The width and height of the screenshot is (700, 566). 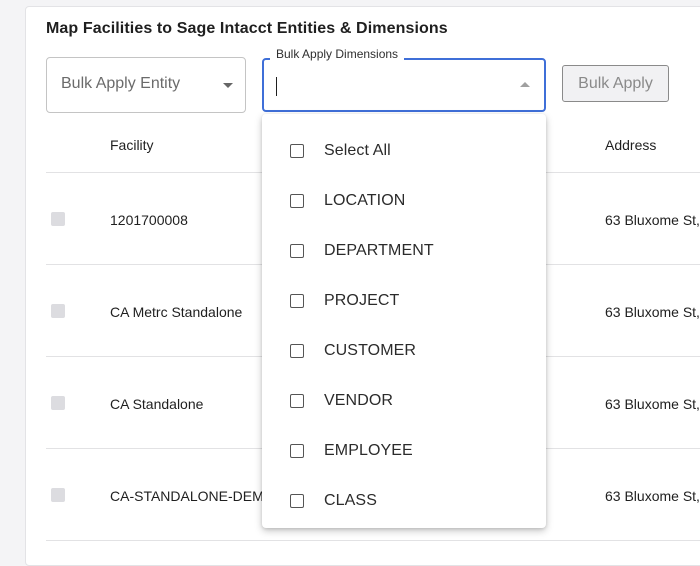 I want to click on option-select-all: Select All, so click(x=404, y=145).